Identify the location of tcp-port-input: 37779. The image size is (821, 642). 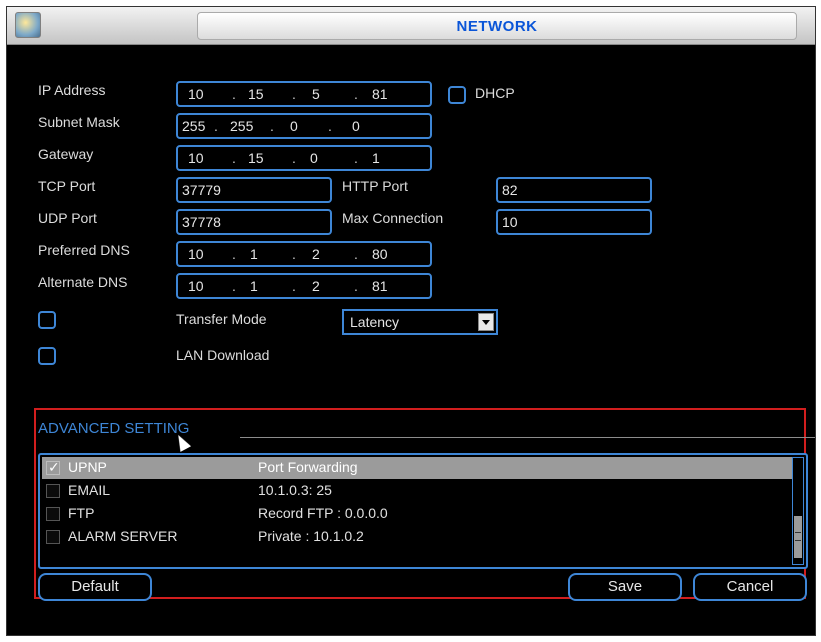
(254, 190).